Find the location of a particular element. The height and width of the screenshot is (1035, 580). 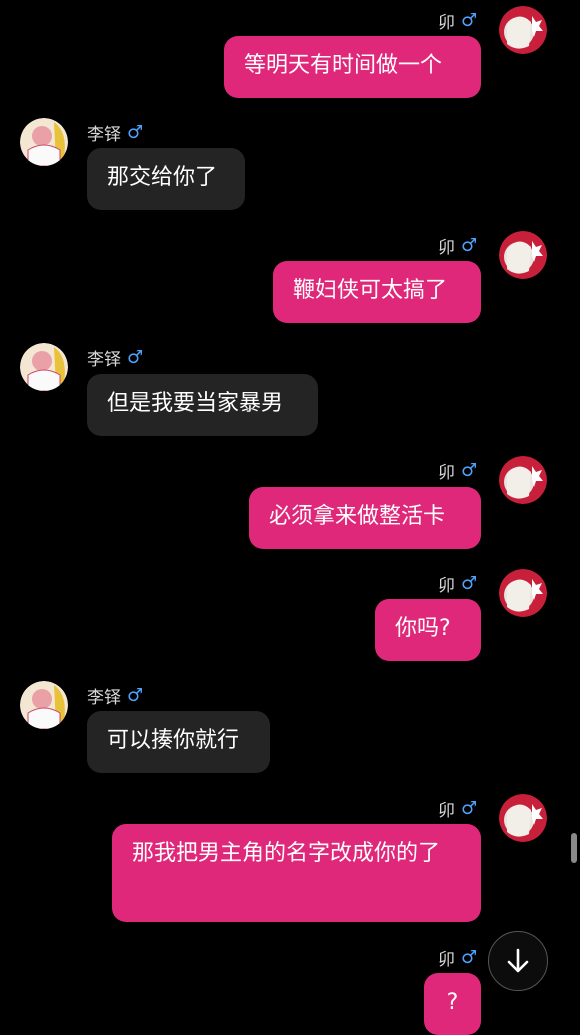

message-bubble: 那我把男主角的名字改成你的了 is located at coordinates (296, 873).